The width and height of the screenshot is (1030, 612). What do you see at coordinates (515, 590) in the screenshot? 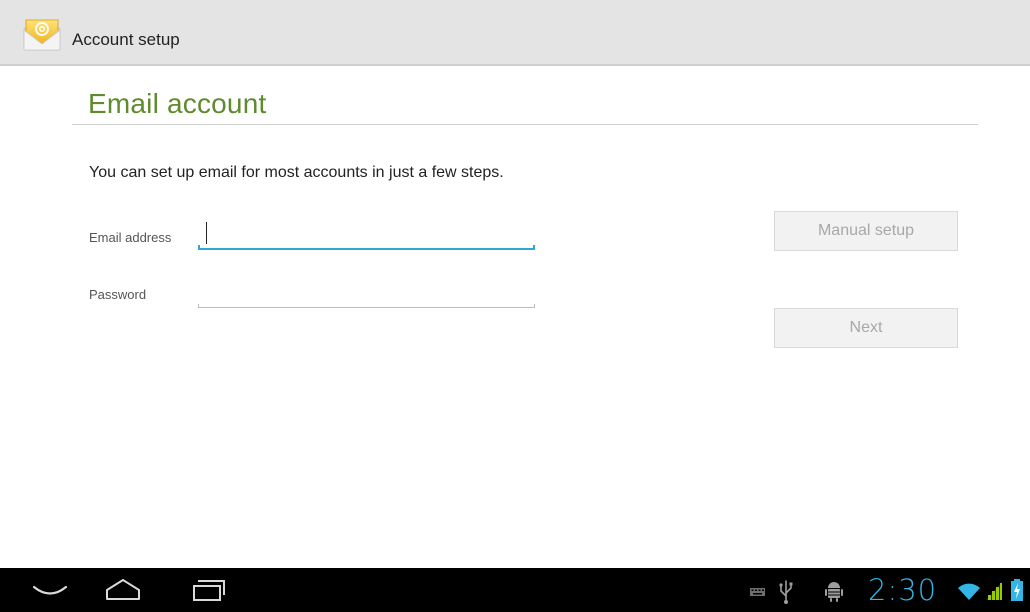
I see `system-bar: 2:30` at bounding box center [515, 590].